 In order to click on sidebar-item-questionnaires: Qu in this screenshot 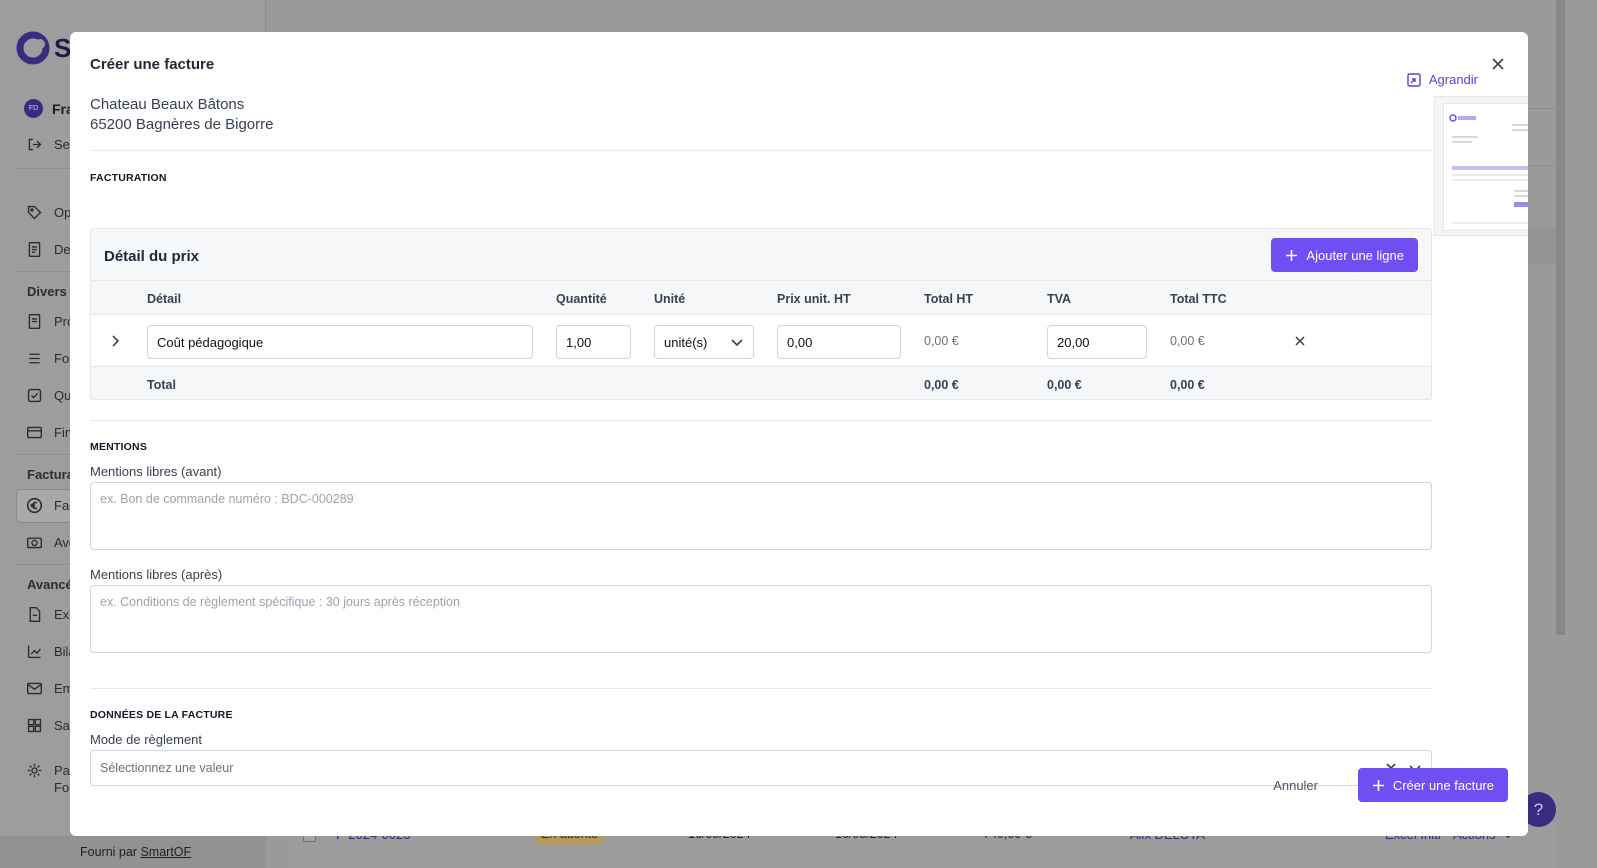, I will do `click(48, 395)`.